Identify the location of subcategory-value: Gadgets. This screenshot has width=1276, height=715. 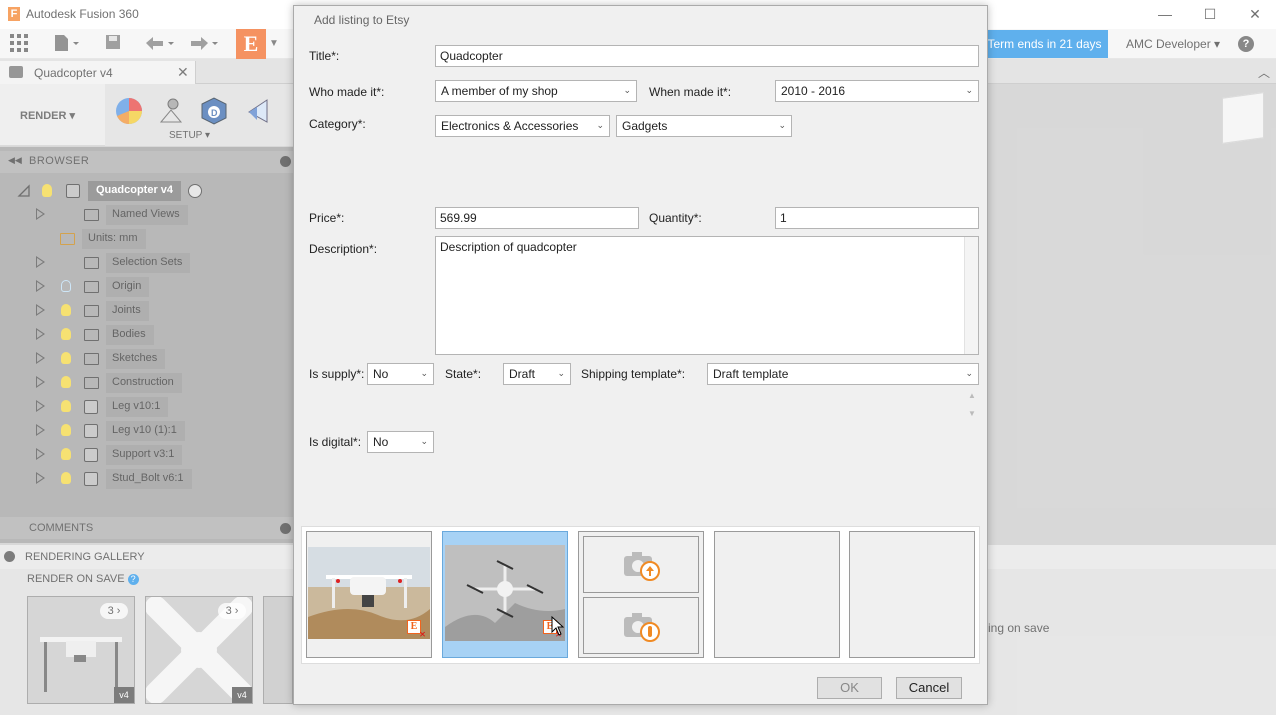
(645, 126).